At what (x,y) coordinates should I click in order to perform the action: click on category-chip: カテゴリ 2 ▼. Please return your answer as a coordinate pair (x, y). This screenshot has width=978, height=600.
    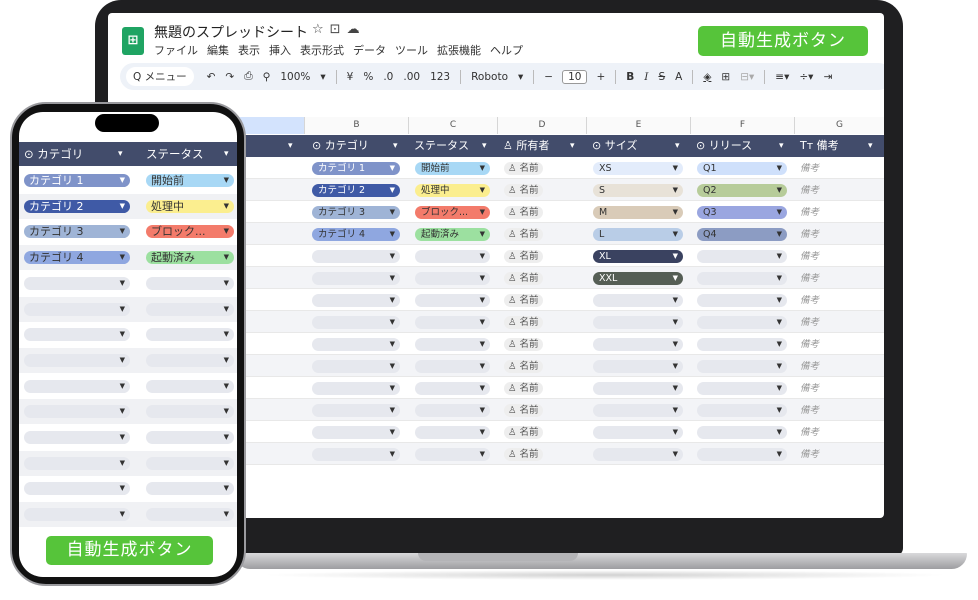
    Looking at the image, I should click on (356, 190).